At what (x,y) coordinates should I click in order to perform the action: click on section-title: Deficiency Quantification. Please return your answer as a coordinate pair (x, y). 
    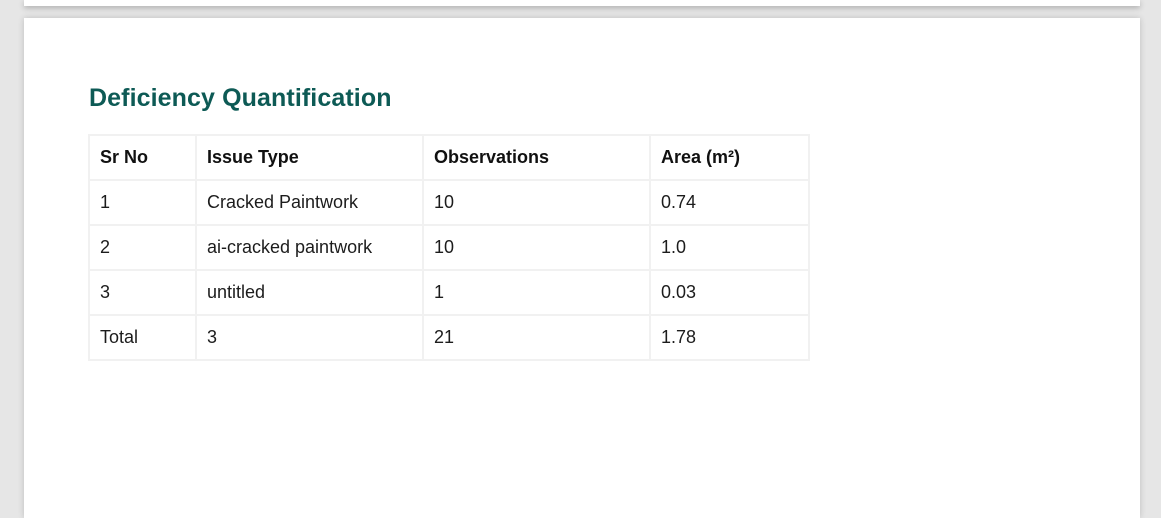
    Looking at the image, I should click on (240, 98).